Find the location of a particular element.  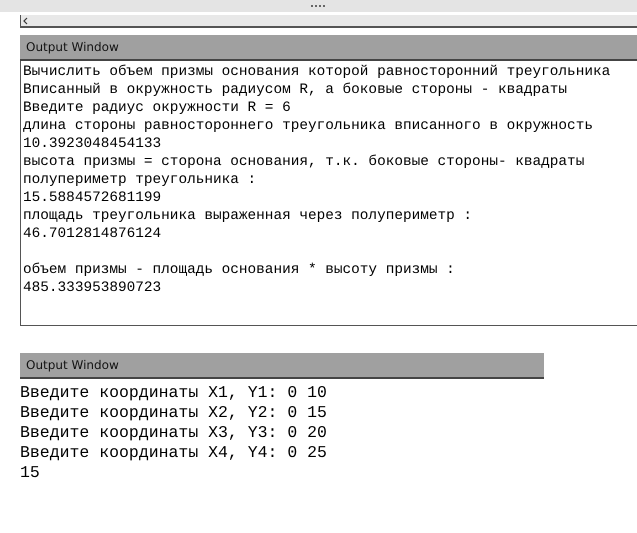

output-line: Введите координаты X4, Y4: 0 25 is located at coordinates (173, 452).